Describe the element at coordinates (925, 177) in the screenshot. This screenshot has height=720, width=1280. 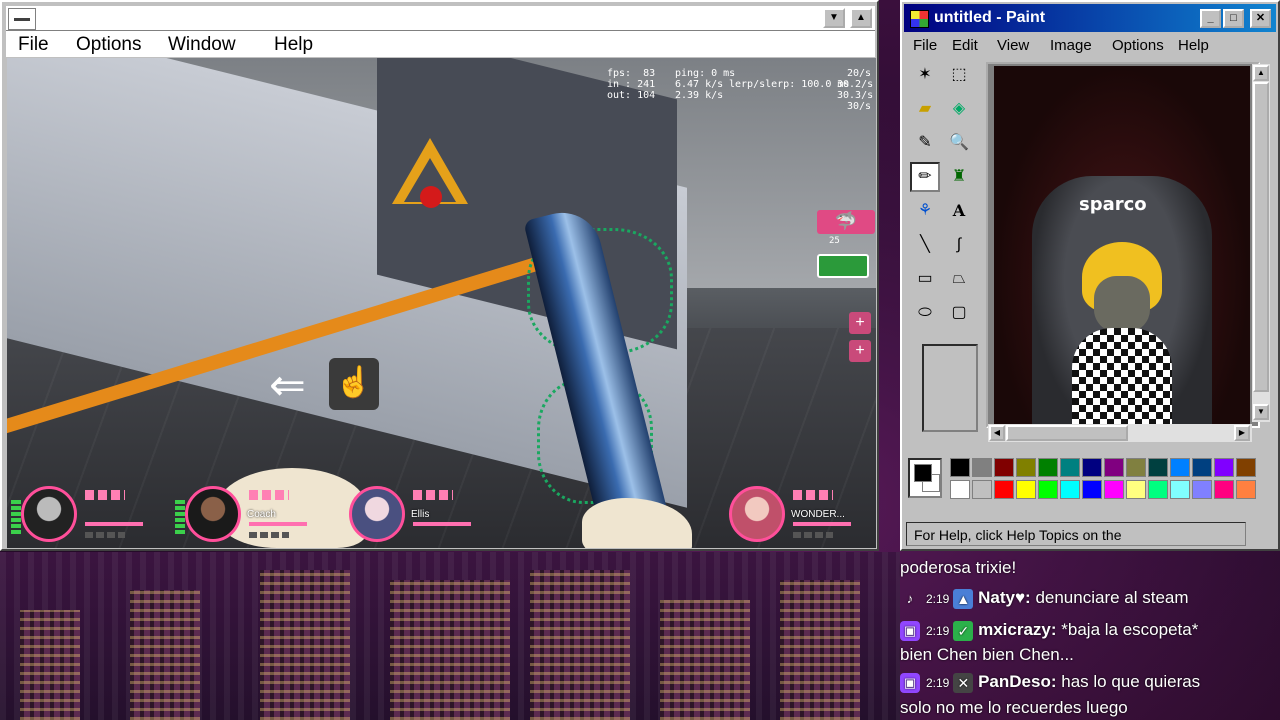
I see `pencil-icon: ✏` at that location.